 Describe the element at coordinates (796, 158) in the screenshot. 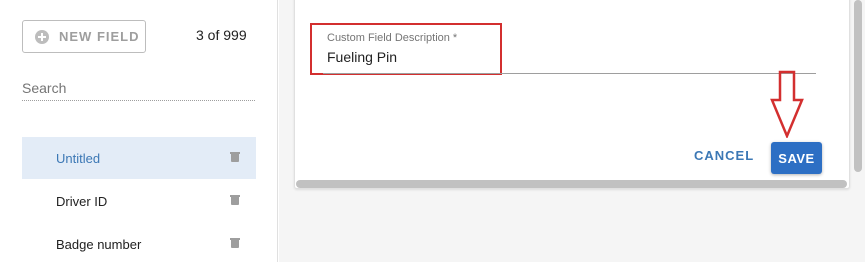

I see `save-button: SAVE` at that location.